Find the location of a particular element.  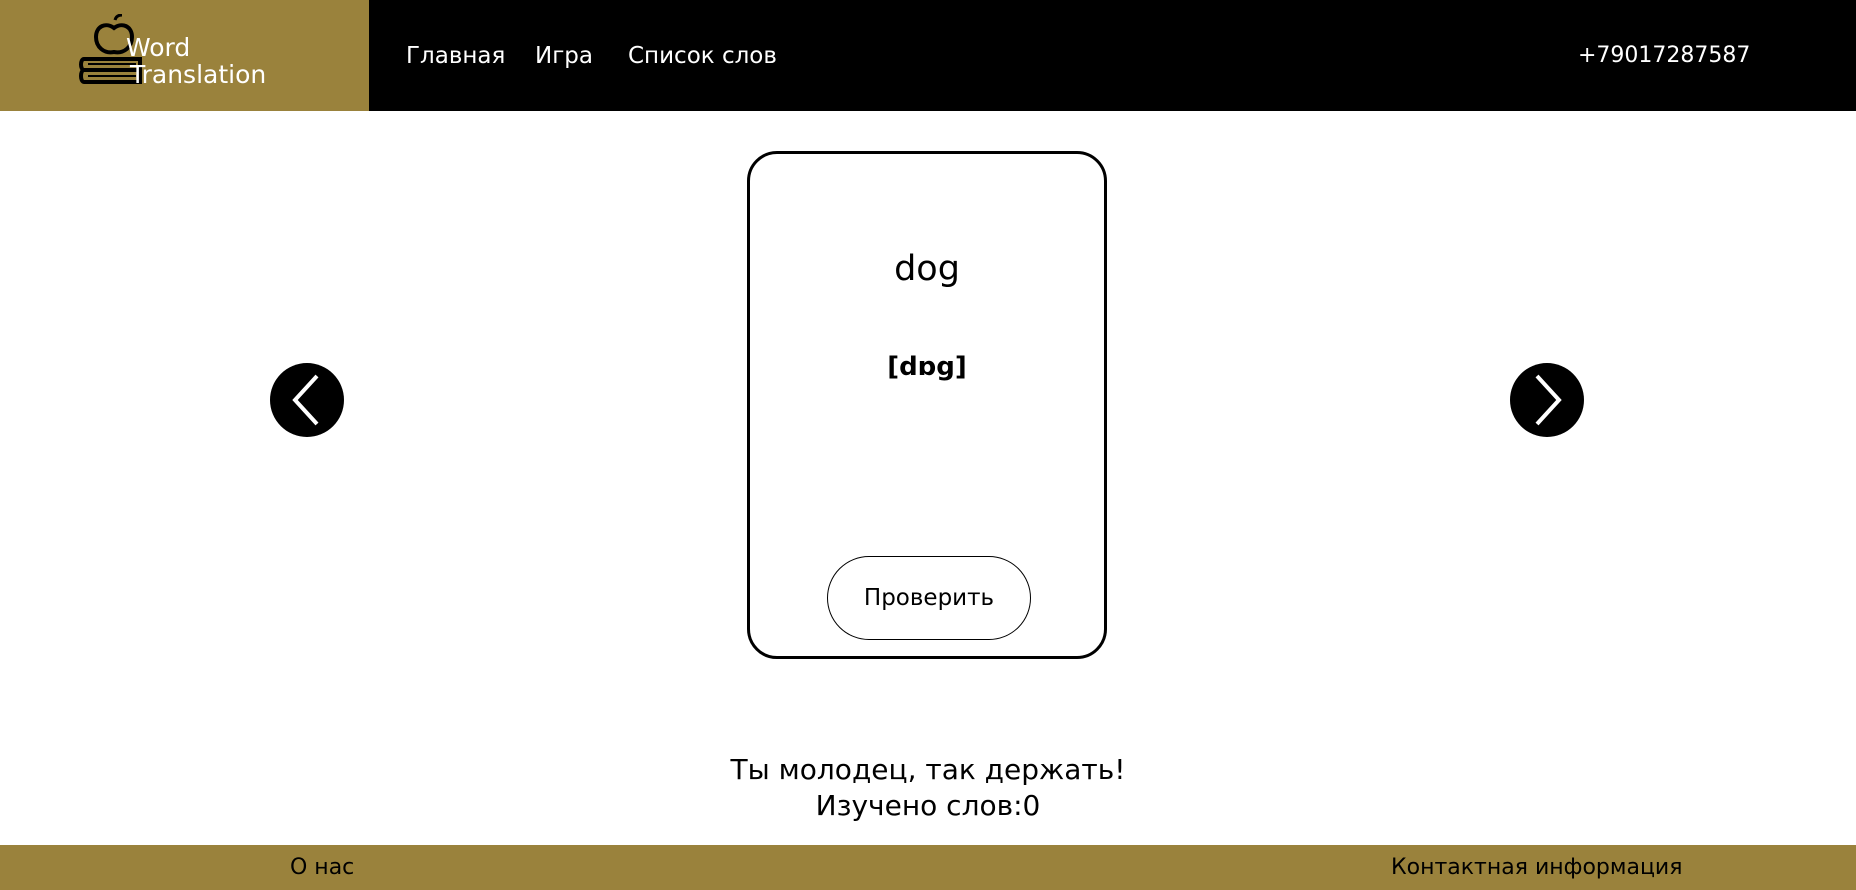

chevron-left-icon is located at coordinates (305, 400).